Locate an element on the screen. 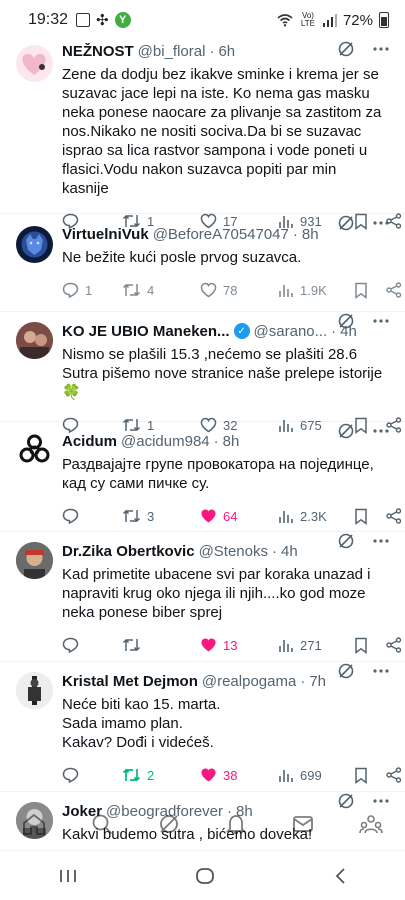 This screenshot has width=405, height=900. author-handle: @bi_floral is located at coordinates (172, 51).